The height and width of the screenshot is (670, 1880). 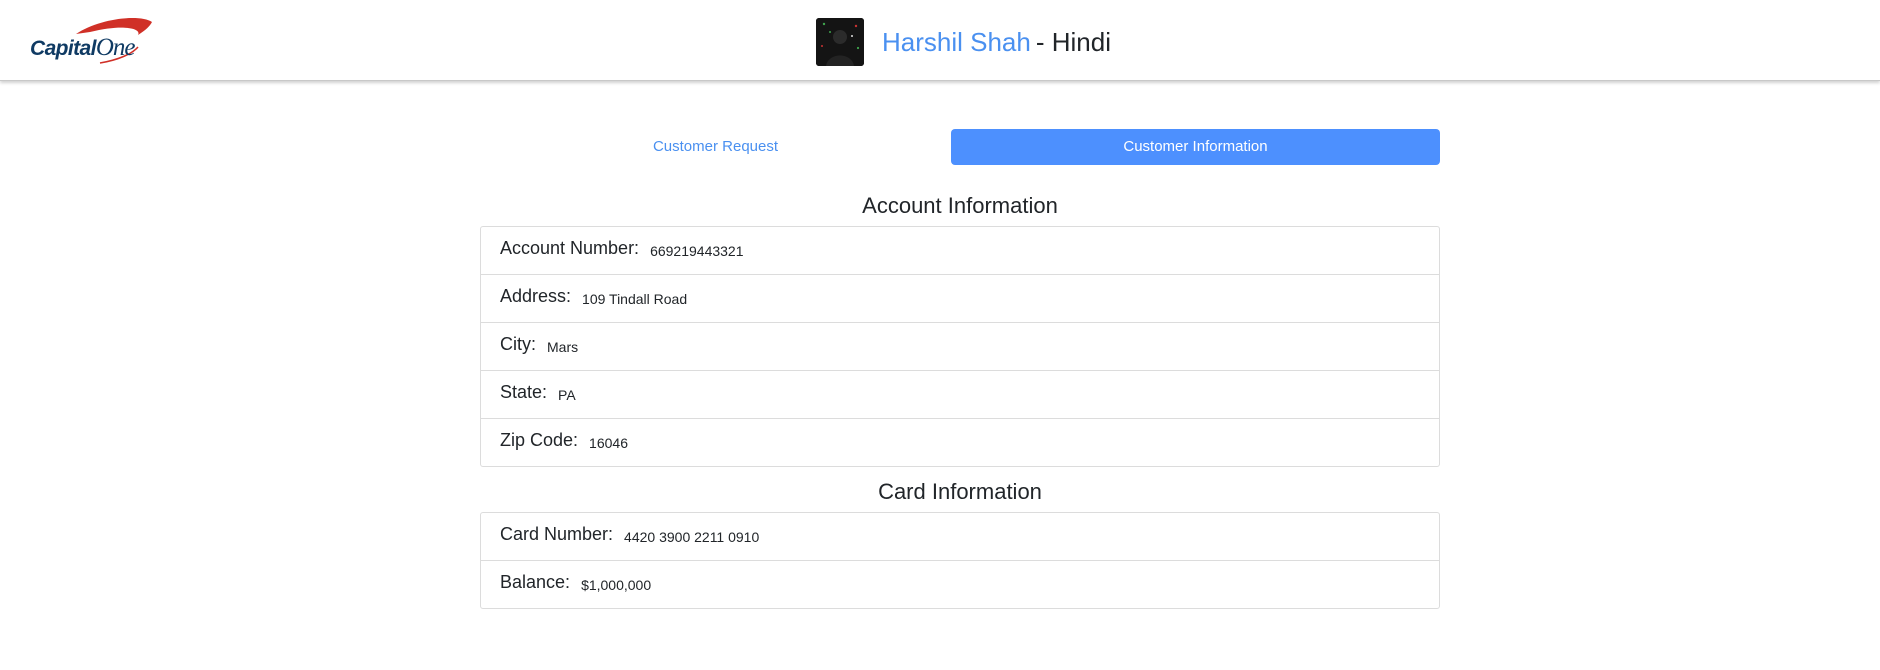 What do you see at coordinates (570, 248) in the screenshot?
I see `account-number-label: Account Number:` at bounding box center [570, 248].